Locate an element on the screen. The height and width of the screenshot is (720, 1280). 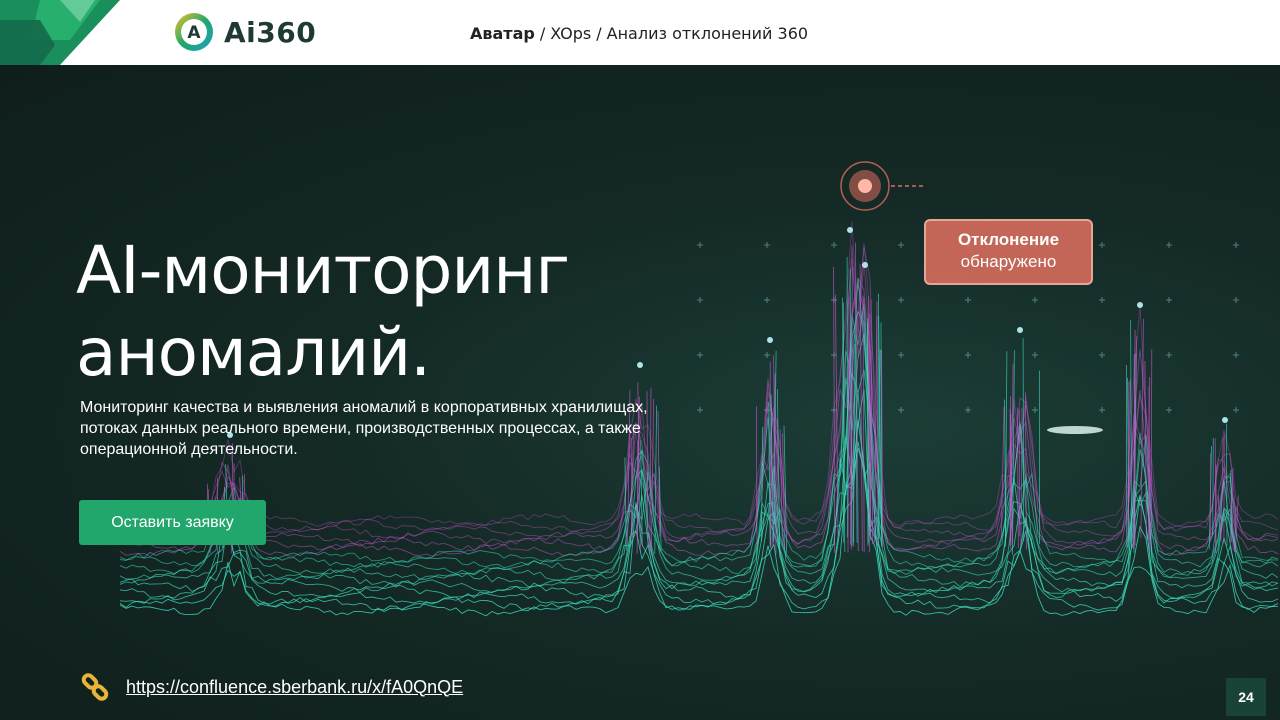
breadcrumb-item-xops: XOps is located at coordinates (570, 33).